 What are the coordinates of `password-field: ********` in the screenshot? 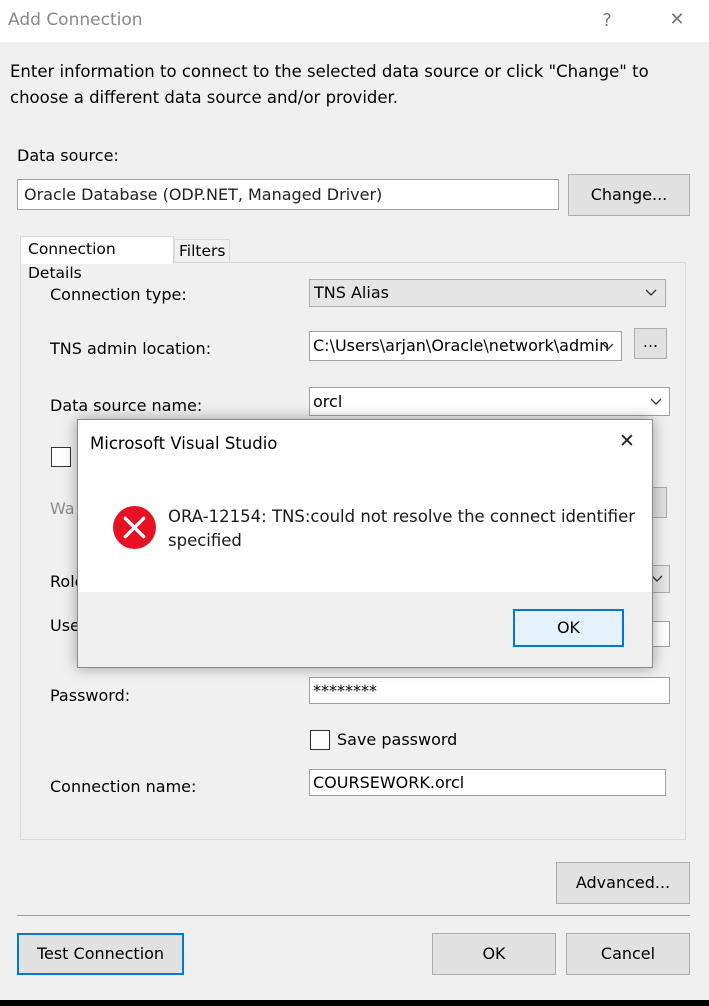 It's located at (489, 690).